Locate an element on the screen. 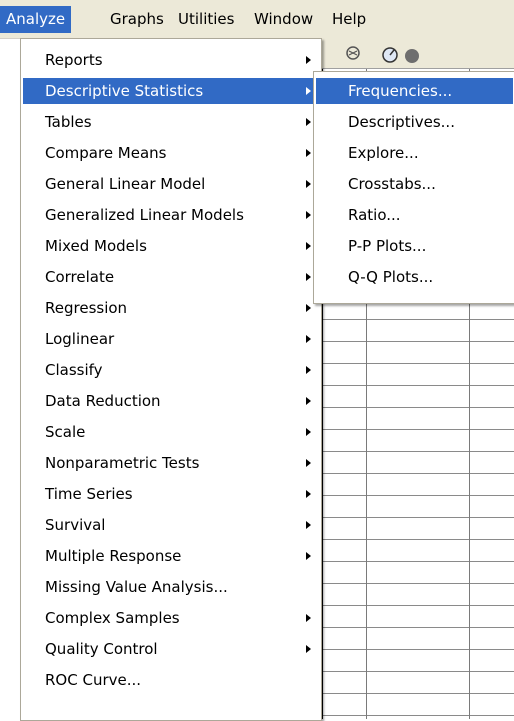  menu-bar: Analyze Graphs Utilities Window Help is located at coordinates (257, 19).